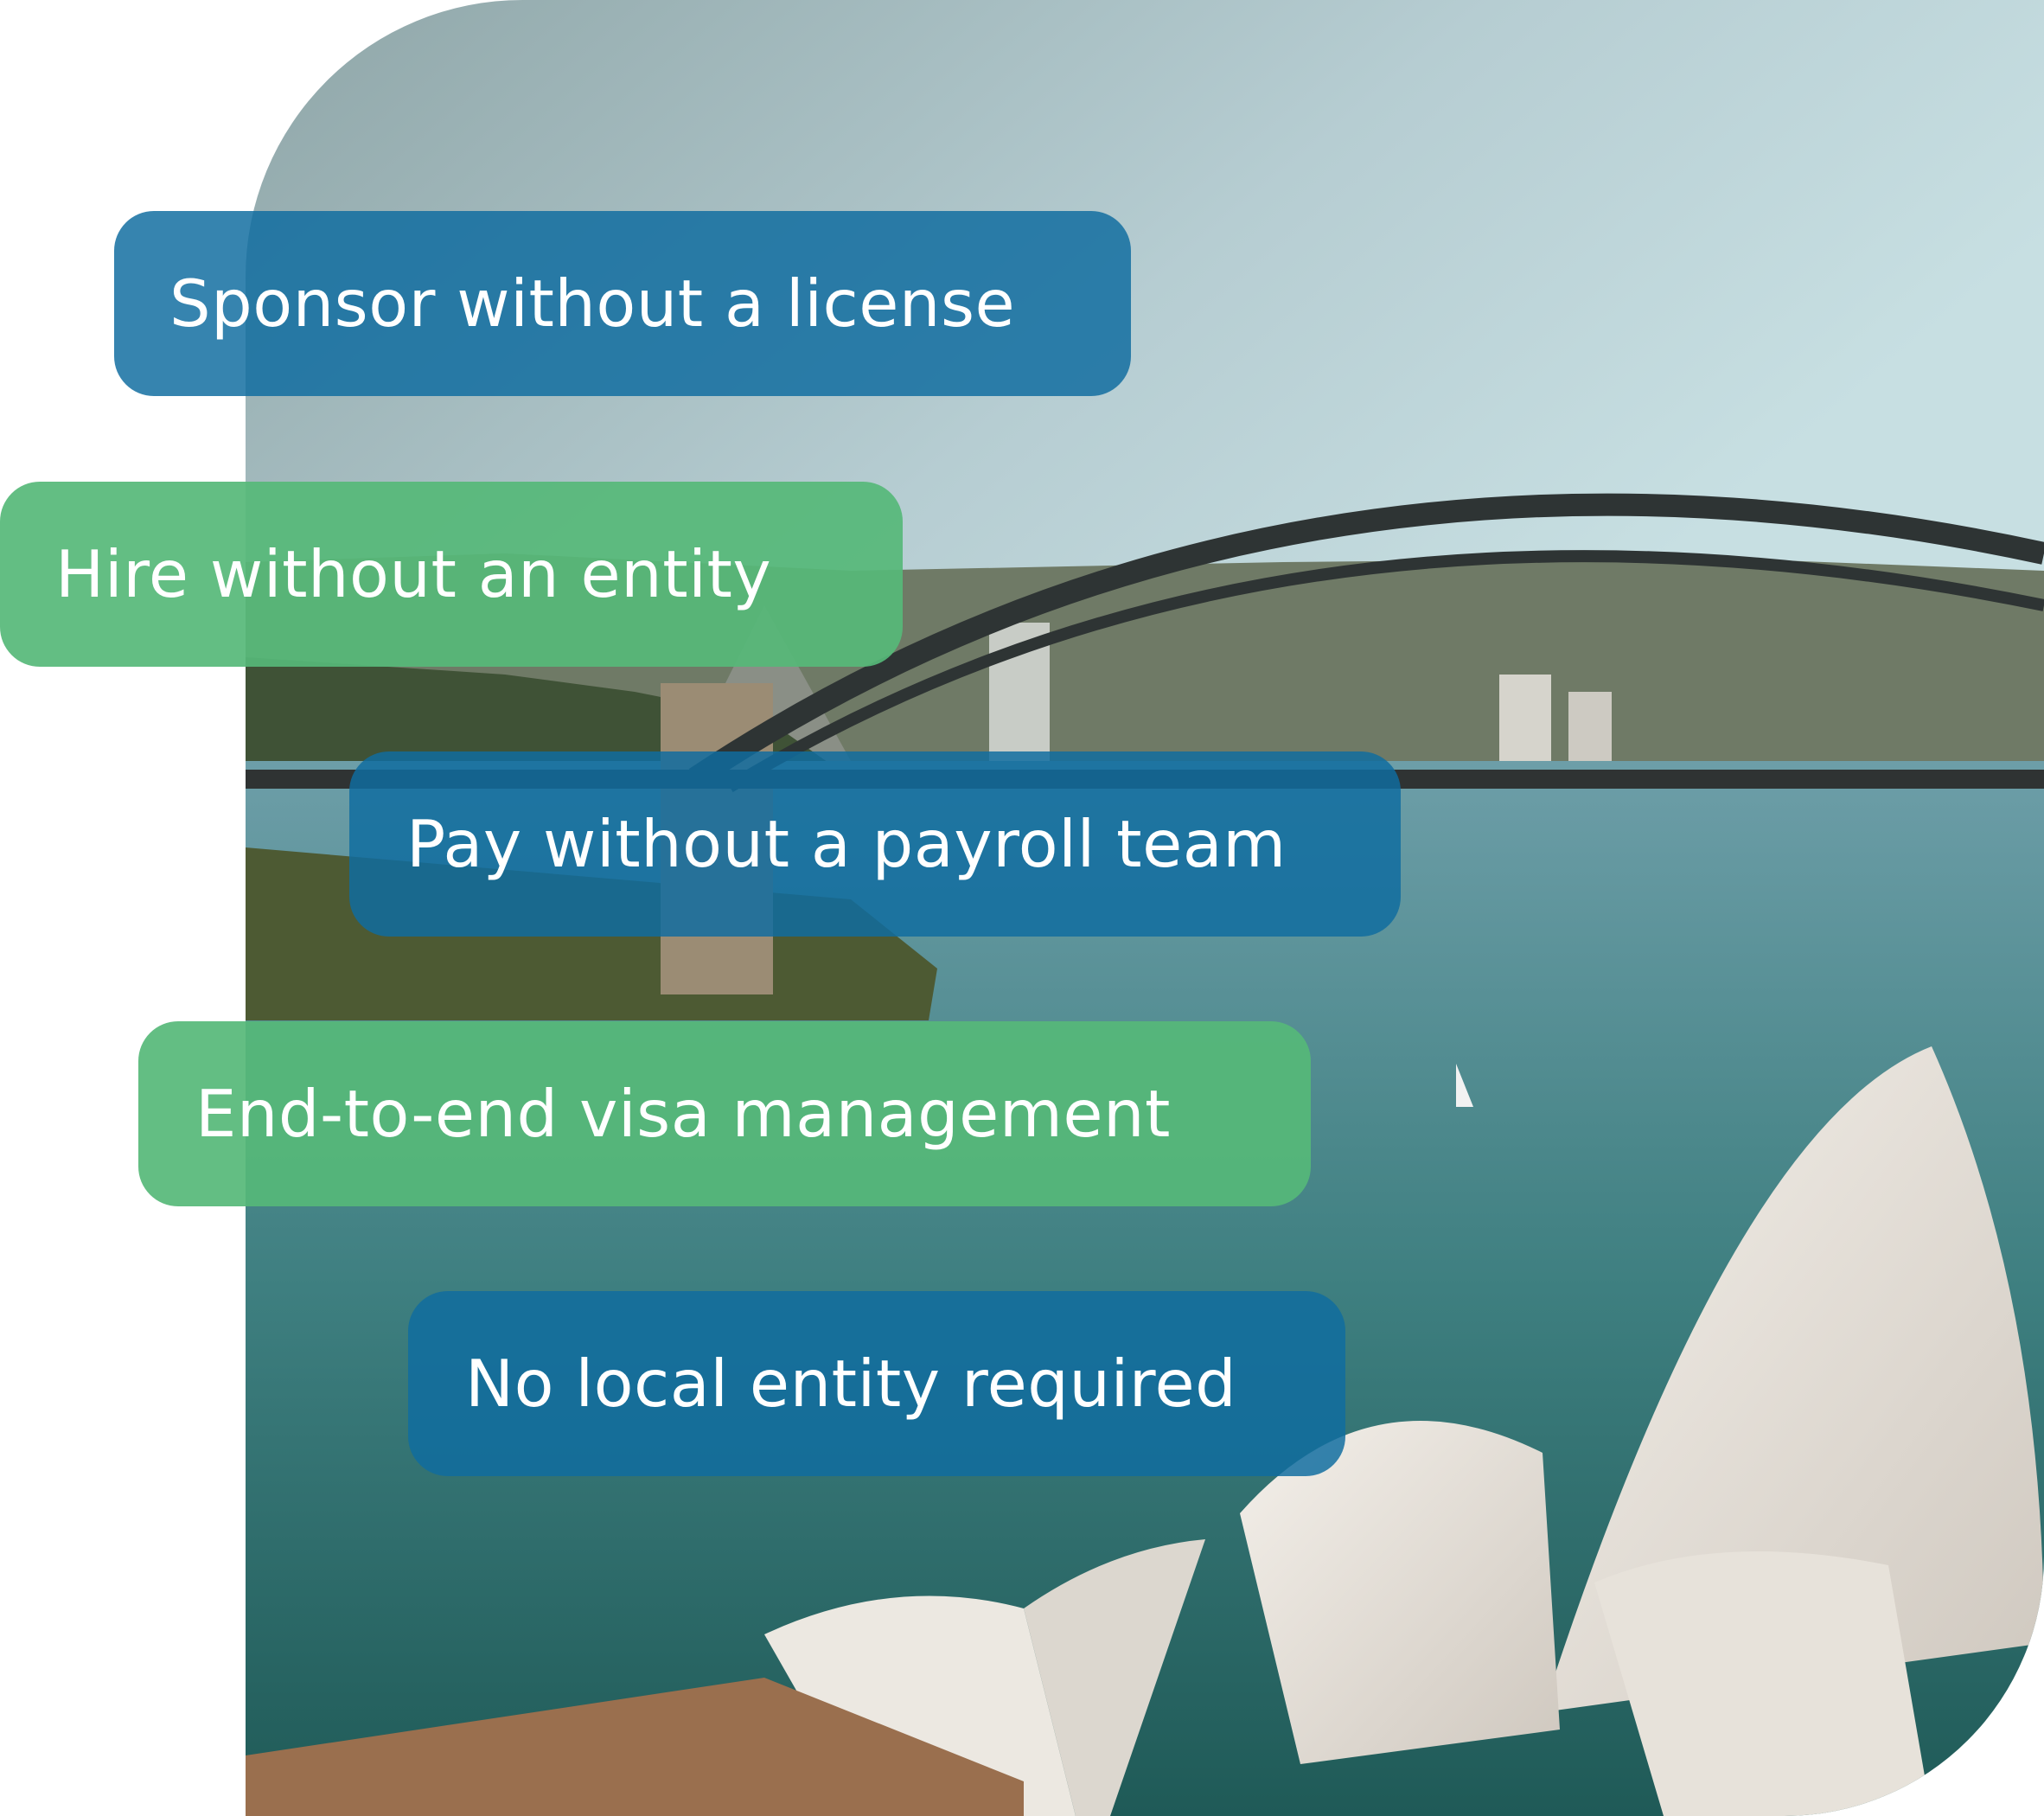 This screenshot has width=2044, height=1816. I want to click on pay-pill: Pay without a payroll team, so click(875, 844).